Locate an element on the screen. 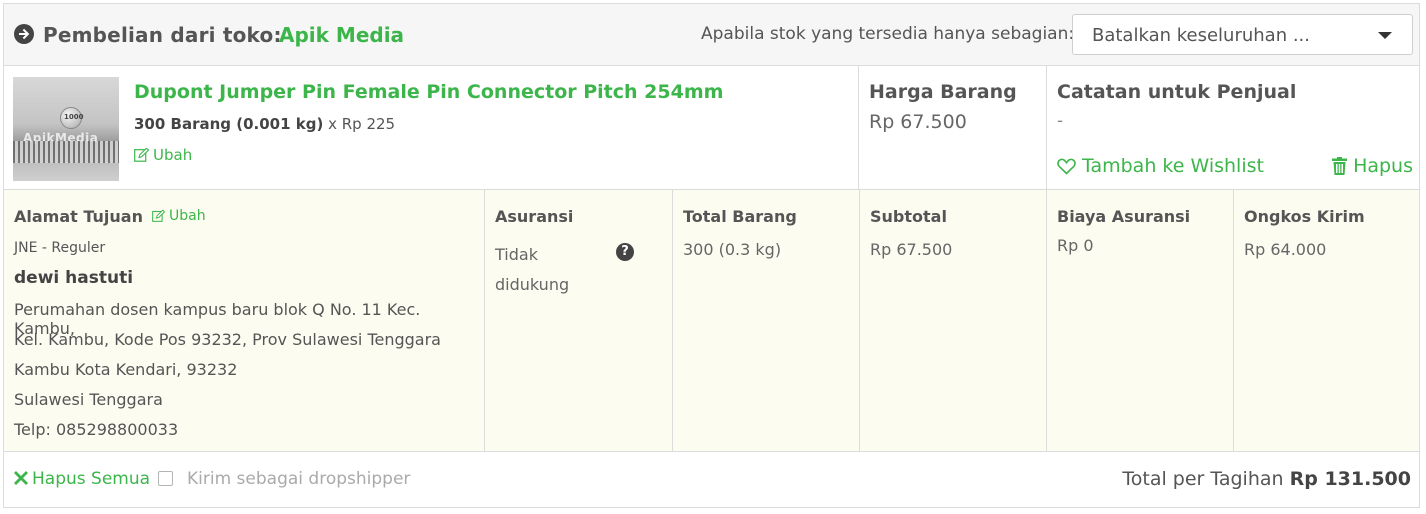  edit-product-button: Ubah is located at coordinates (163, 155).